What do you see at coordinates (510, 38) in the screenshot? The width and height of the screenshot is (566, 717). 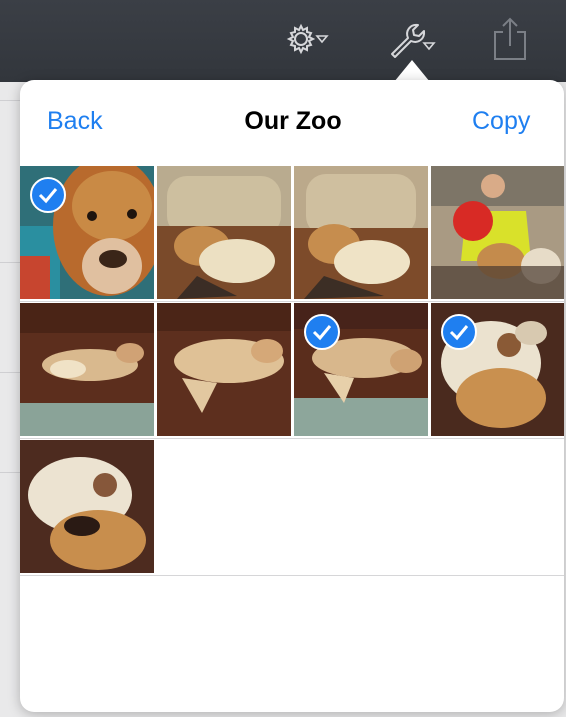 I see `share-icon` at bounding box center [510, 38].